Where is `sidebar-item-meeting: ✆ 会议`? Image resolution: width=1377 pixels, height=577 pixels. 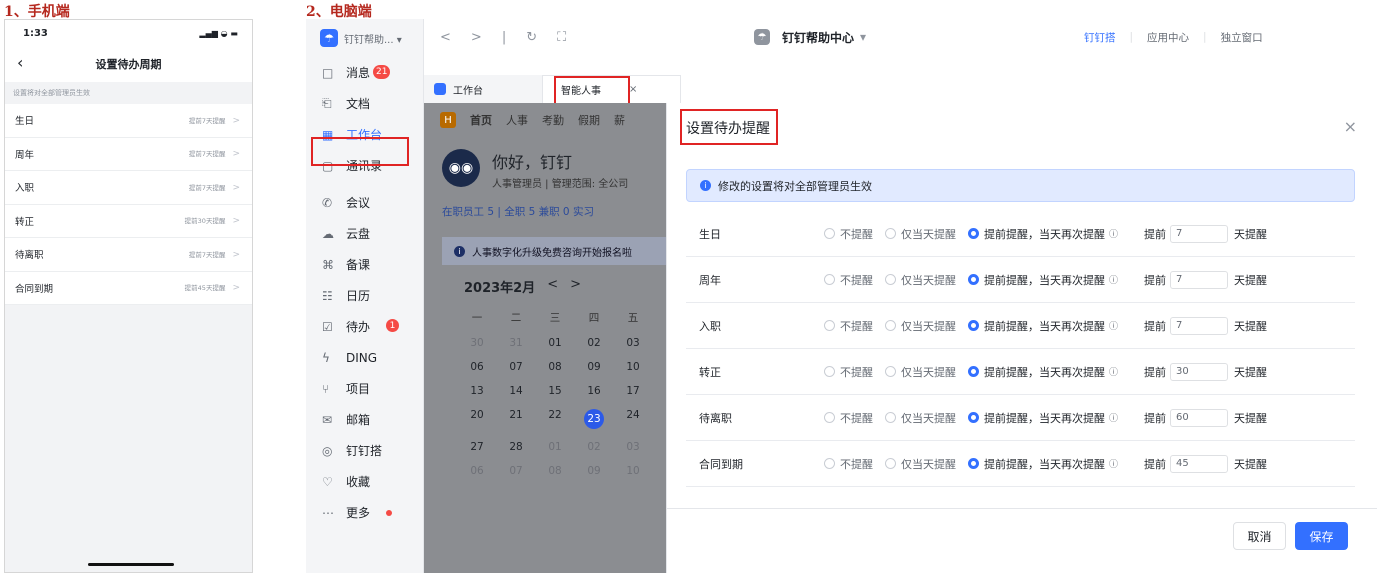
sidebar-item-meeting: ✆ 会议 is located at coordinates (364, 202).